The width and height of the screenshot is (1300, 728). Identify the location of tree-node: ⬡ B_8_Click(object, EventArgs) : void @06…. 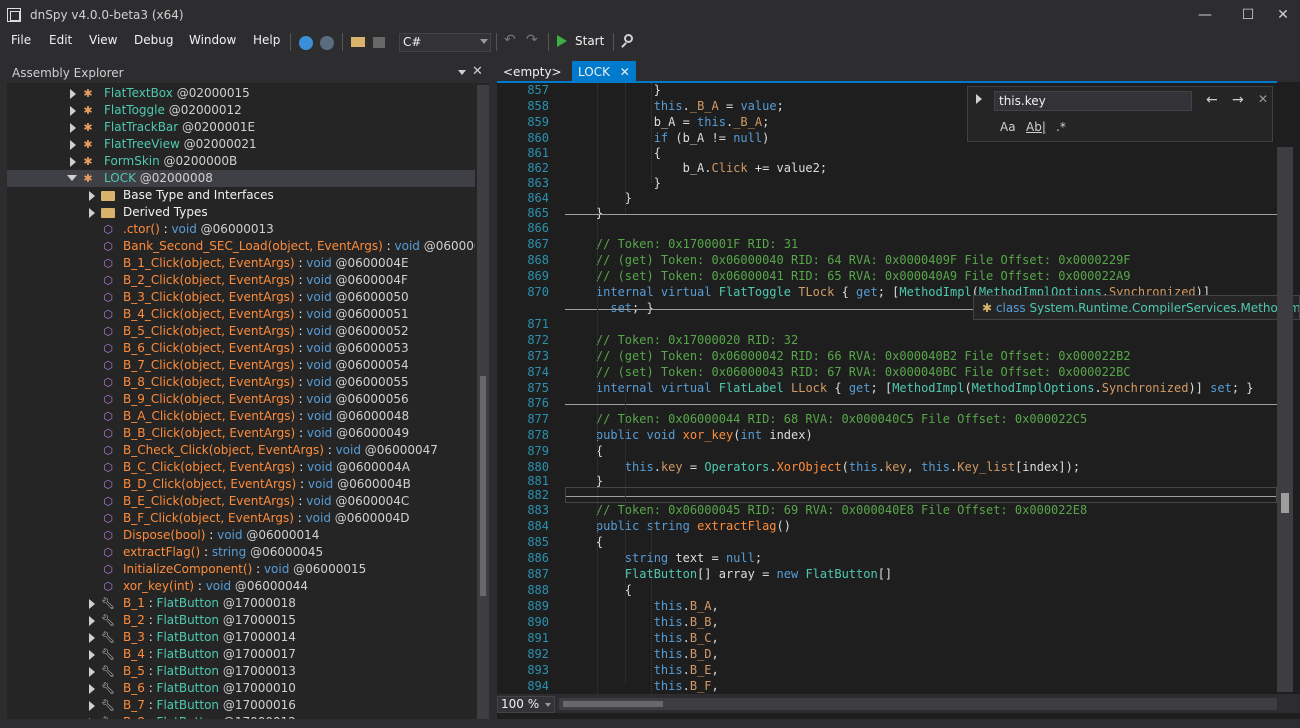
(241, 382).